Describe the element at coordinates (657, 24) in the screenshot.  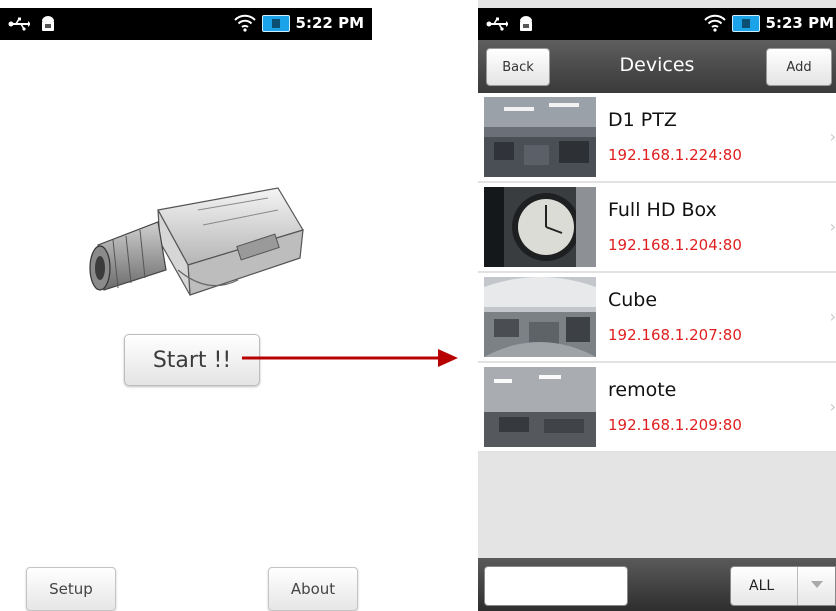
I see `status-bar: 5:23 PM` at that location.